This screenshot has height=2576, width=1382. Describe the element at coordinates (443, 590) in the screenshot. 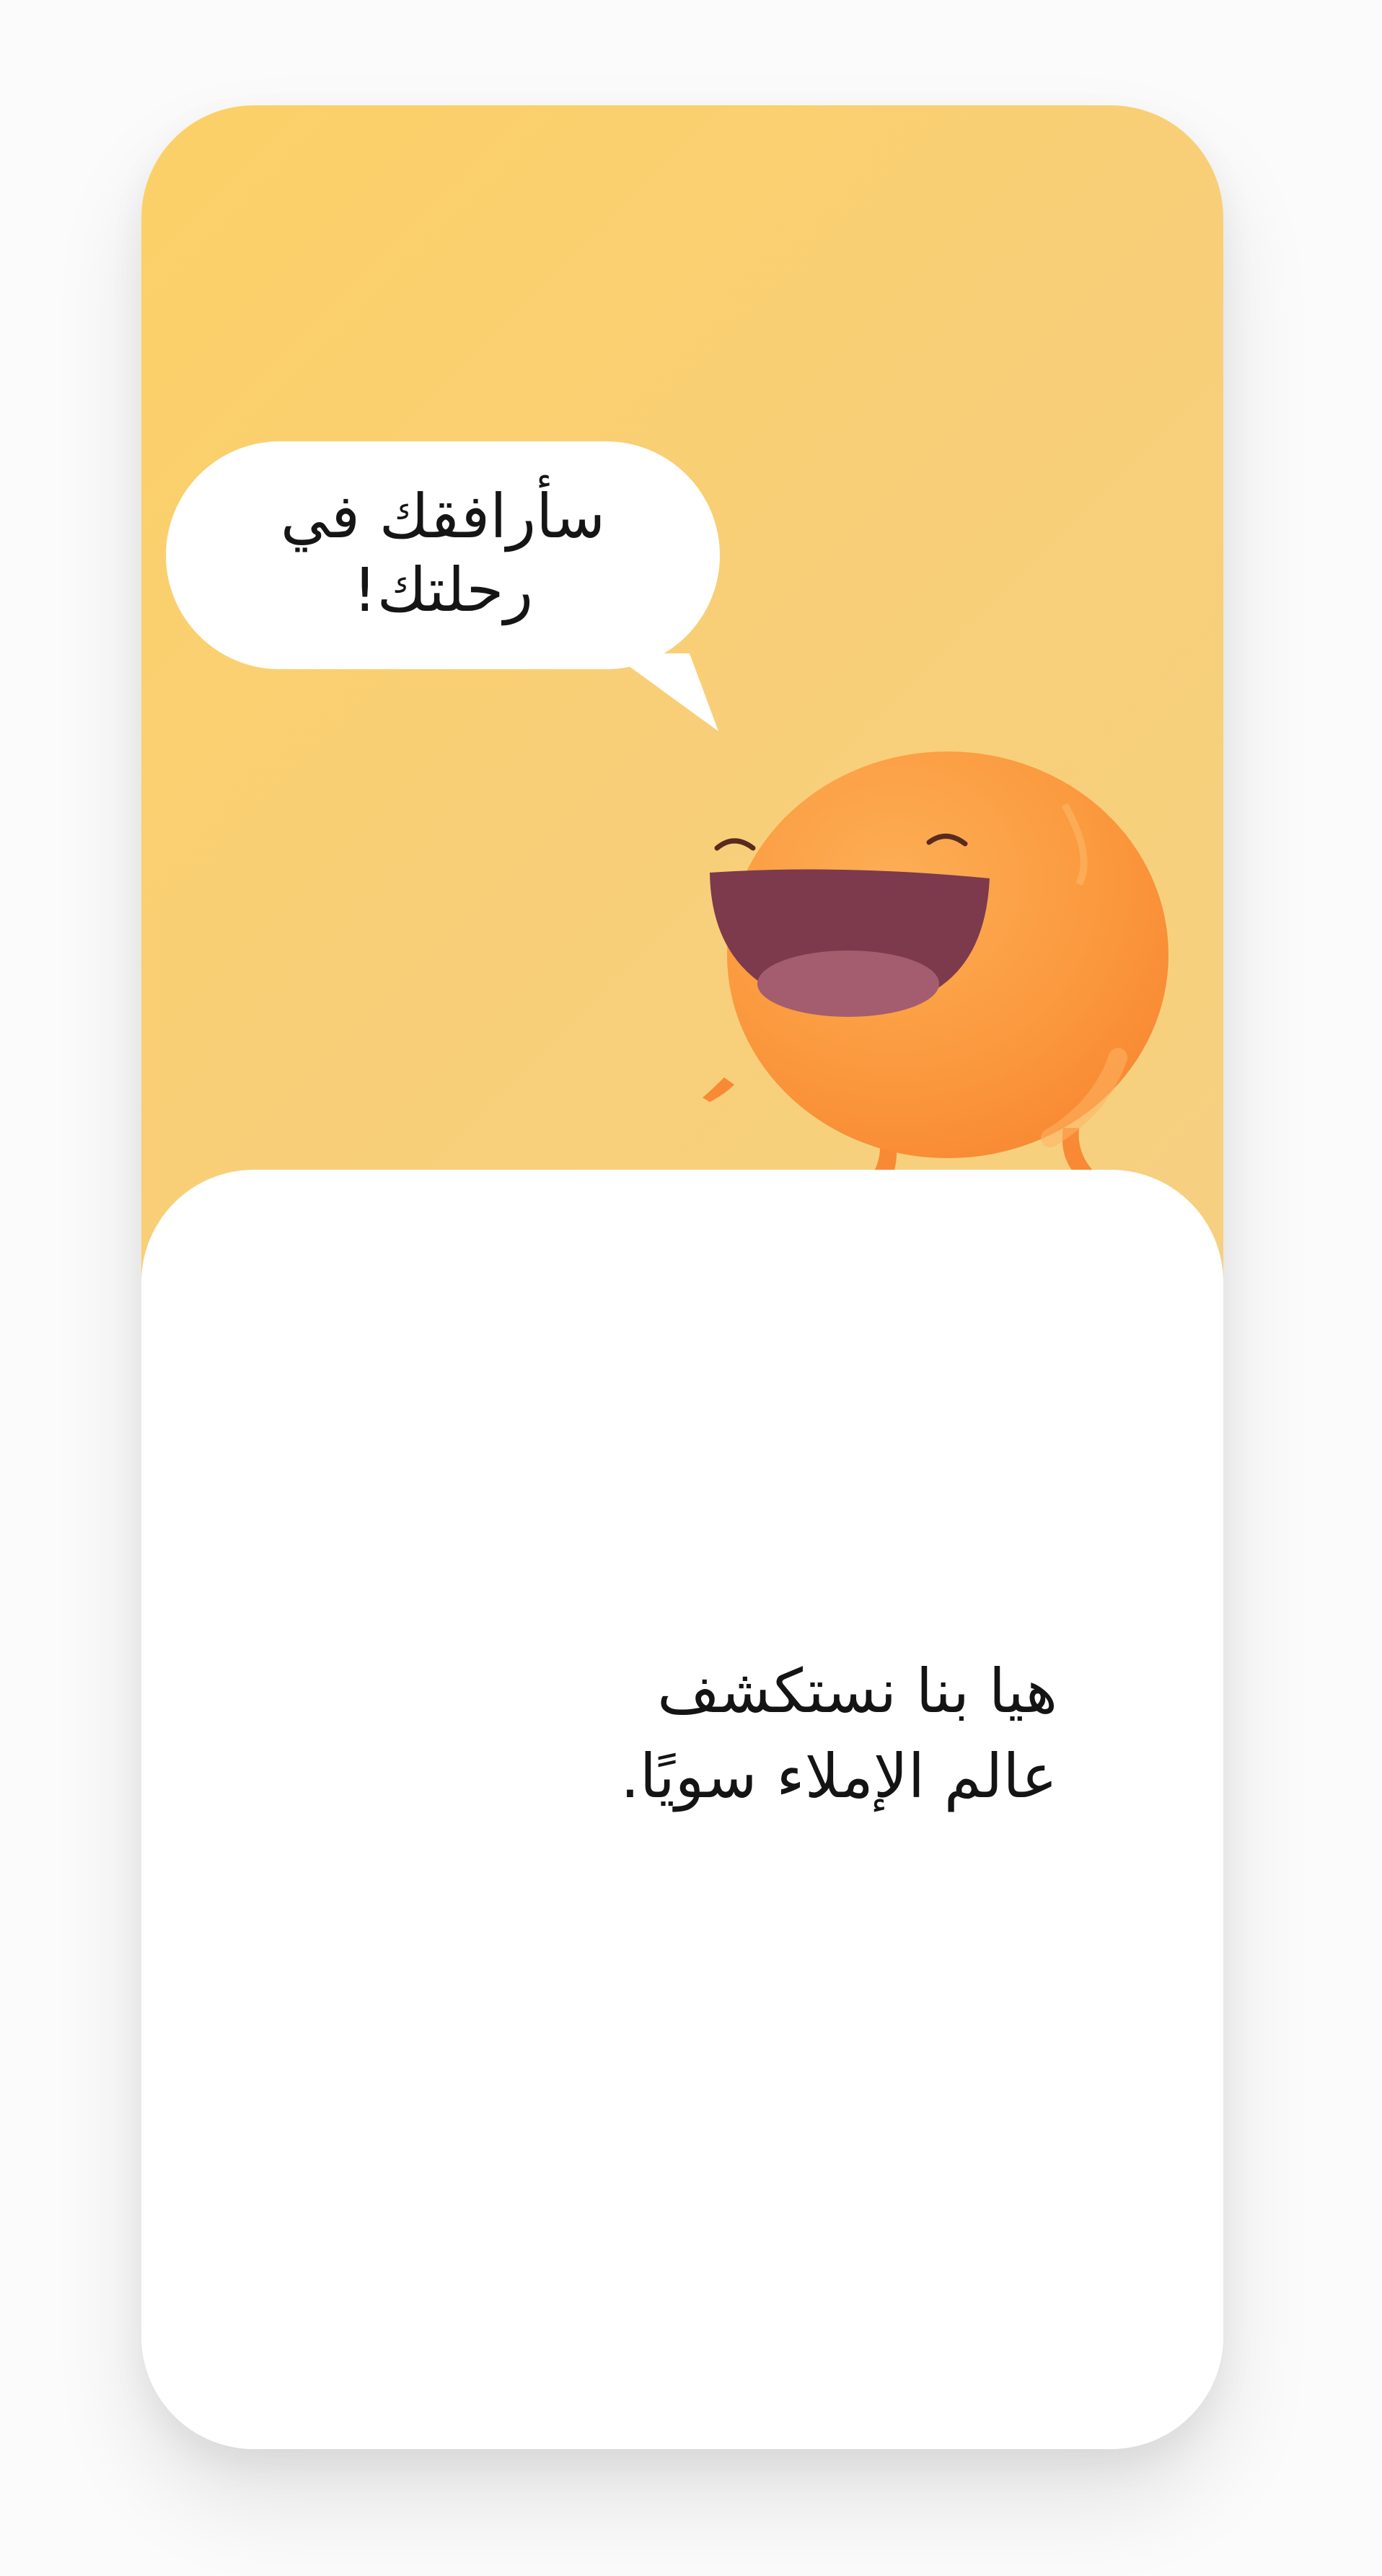

I see `speech-bubble-line-2: رحلتك!` at that location.